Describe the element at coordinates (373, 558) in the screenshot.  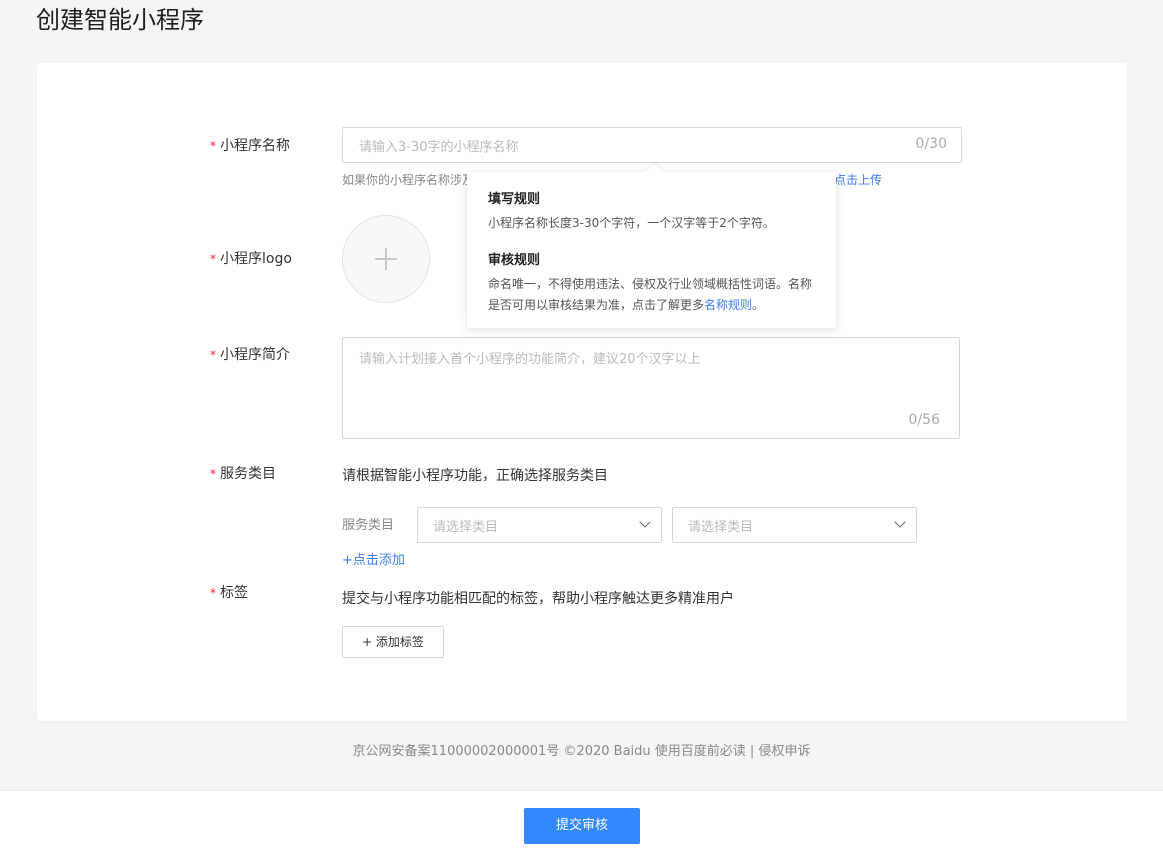
I see `add-category-link: +点击添加` at that location.